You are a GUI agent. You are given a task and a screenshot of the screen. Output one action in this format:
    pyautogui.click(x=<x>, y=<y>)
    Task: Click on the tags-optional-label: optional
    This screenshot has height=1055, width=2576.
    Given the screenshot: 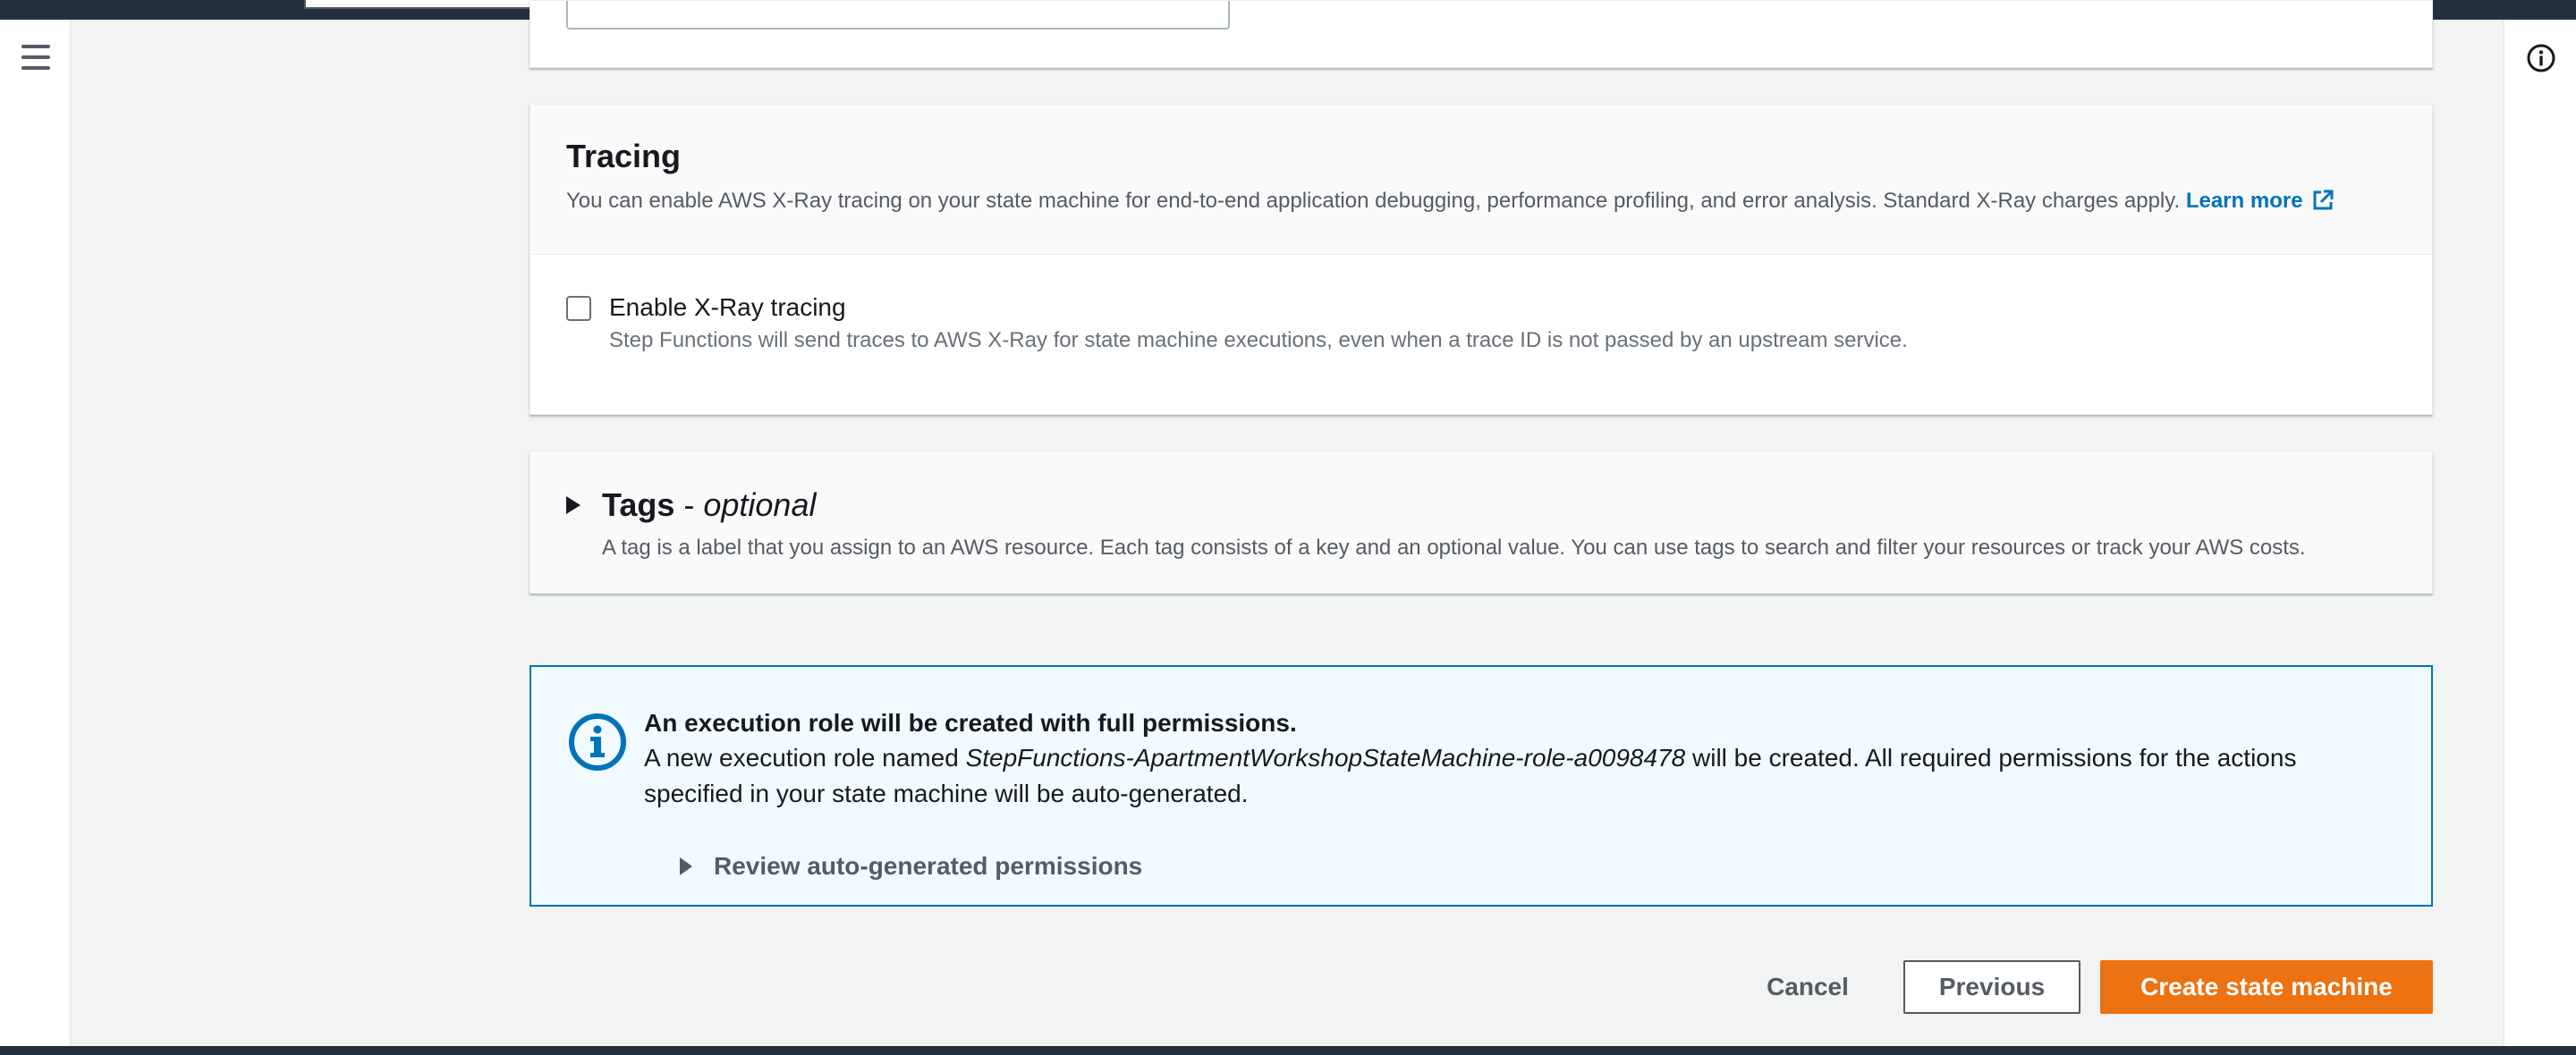 What is the action you would take?
    pyautogui.click(x=760, y=504)
    